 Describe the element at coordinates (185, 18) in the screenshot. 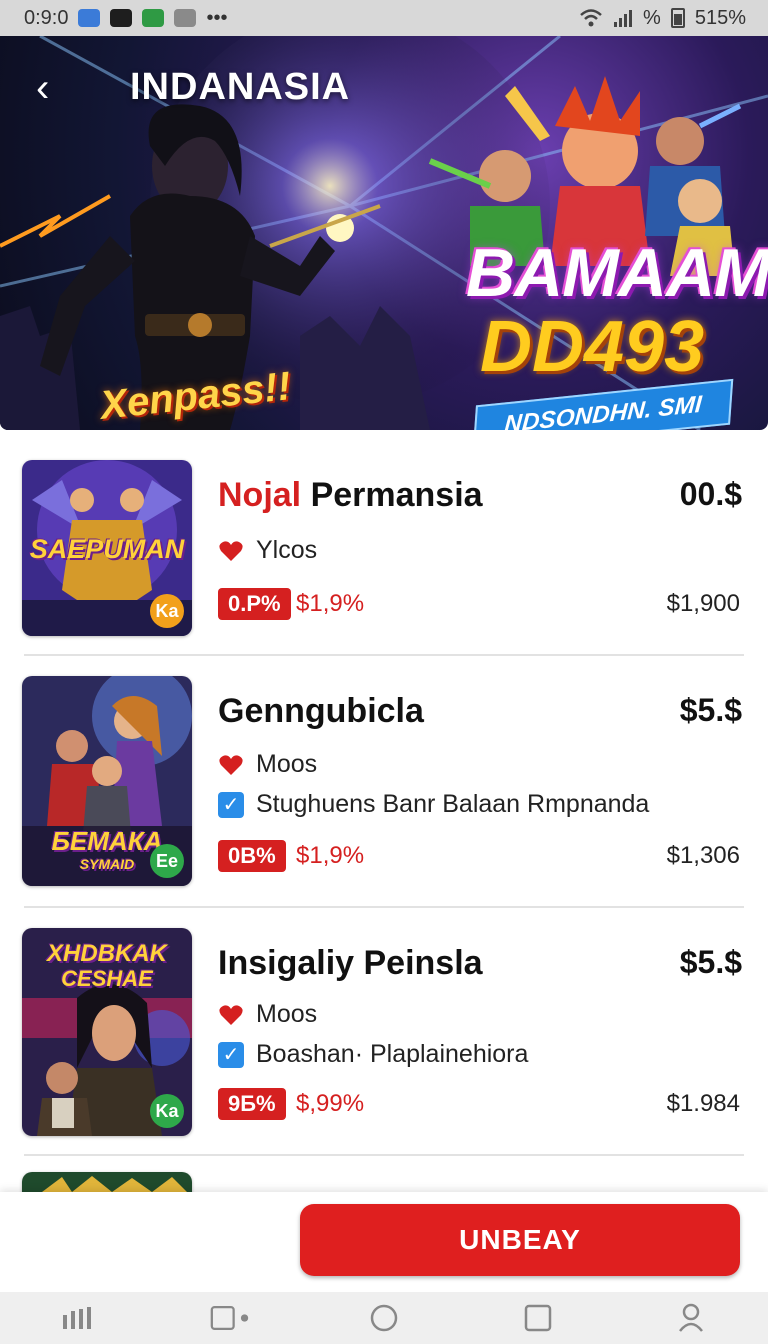

I see `notification-icon` at that location.